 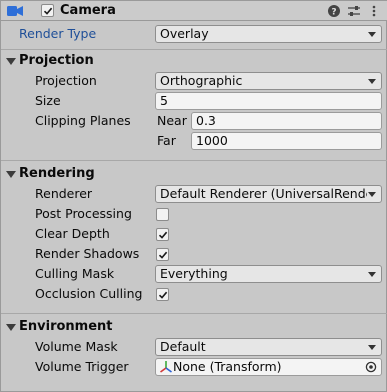 What do you see at coordinates (354, 11) in the screenshot?
I see `preset-sliders-icon` at bounding box center [354, 11].